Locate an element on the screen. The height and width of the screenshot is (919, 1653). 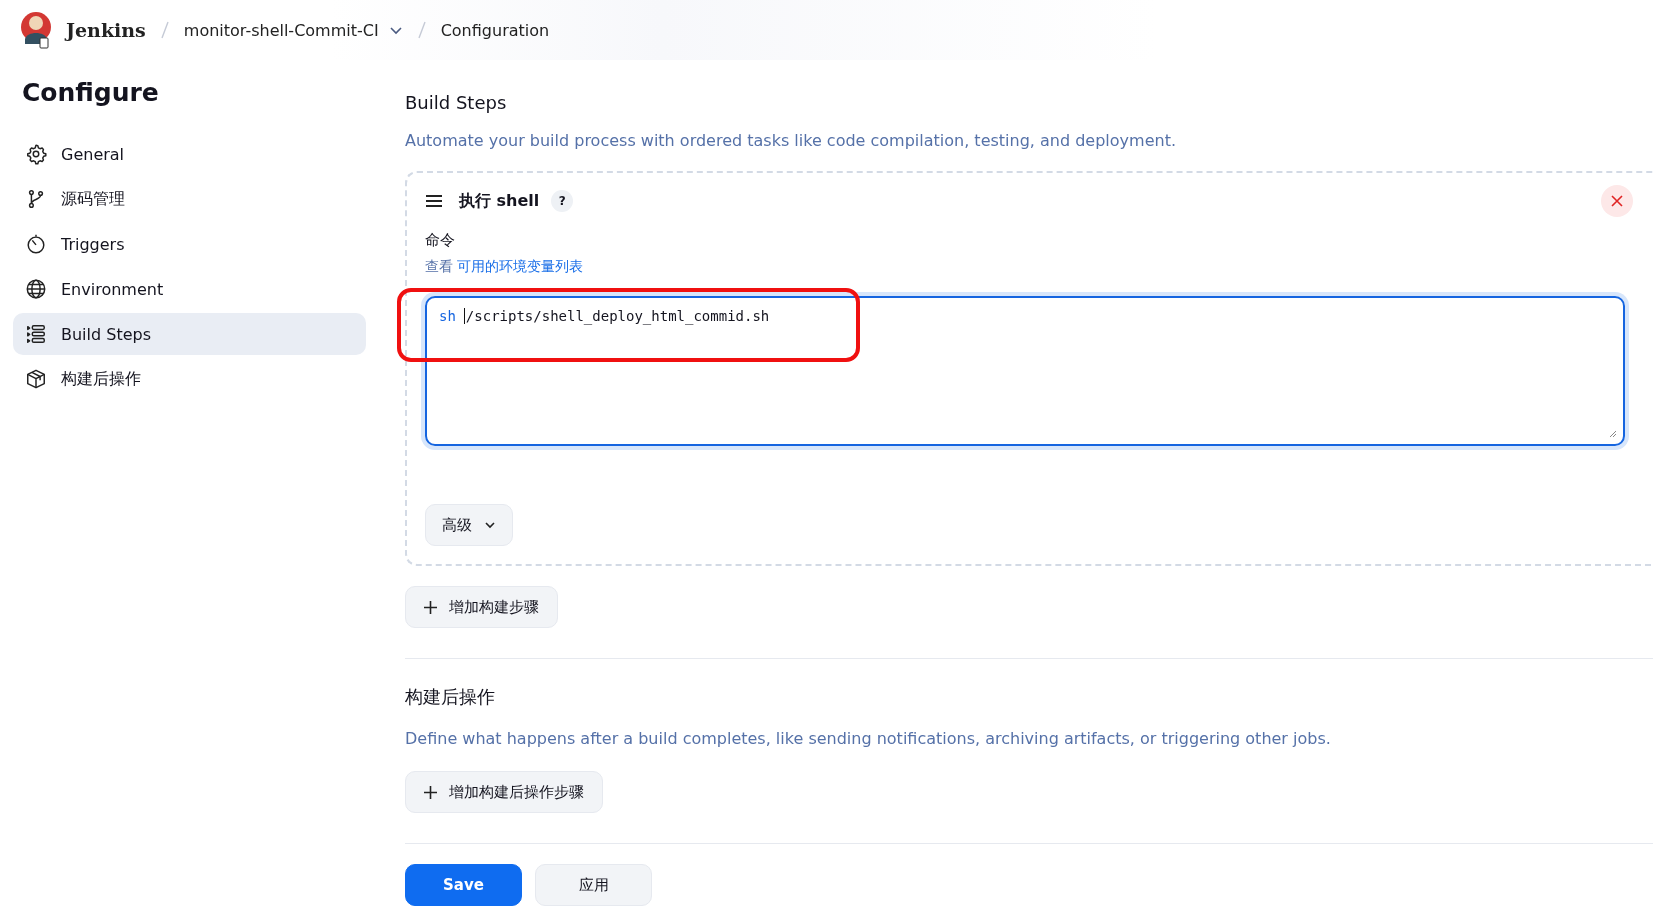
close-icon is located at coordinates (1617, 201).